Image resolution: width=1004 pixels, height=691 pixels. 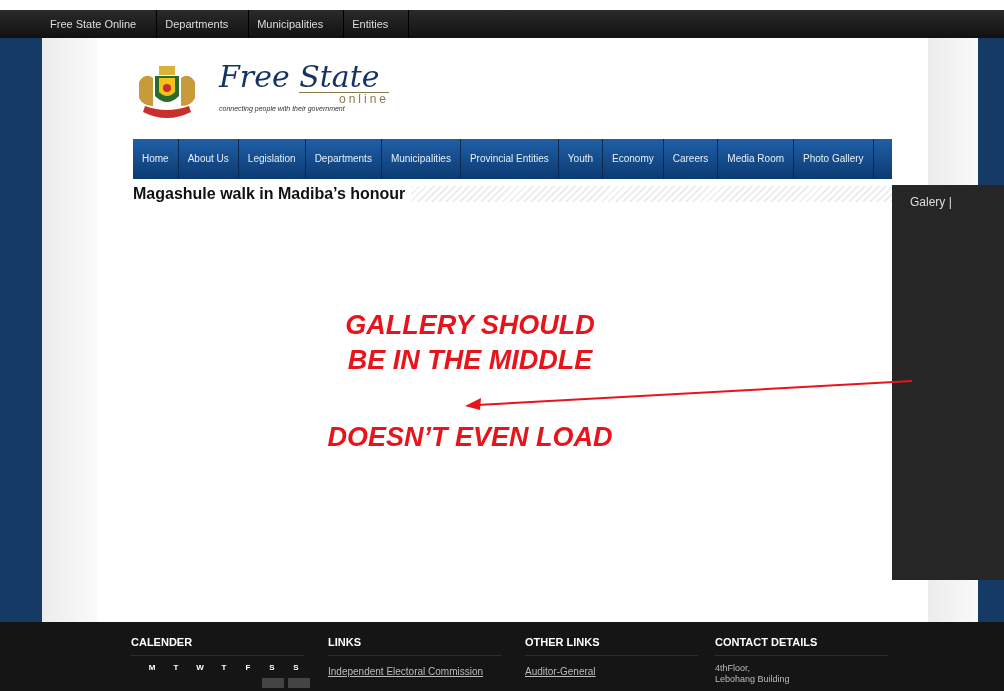 What do you see at coordinates (834, 159) in the screenshot?
I see `menu-item: Photo Gallery` at bounding box center [834, 159].